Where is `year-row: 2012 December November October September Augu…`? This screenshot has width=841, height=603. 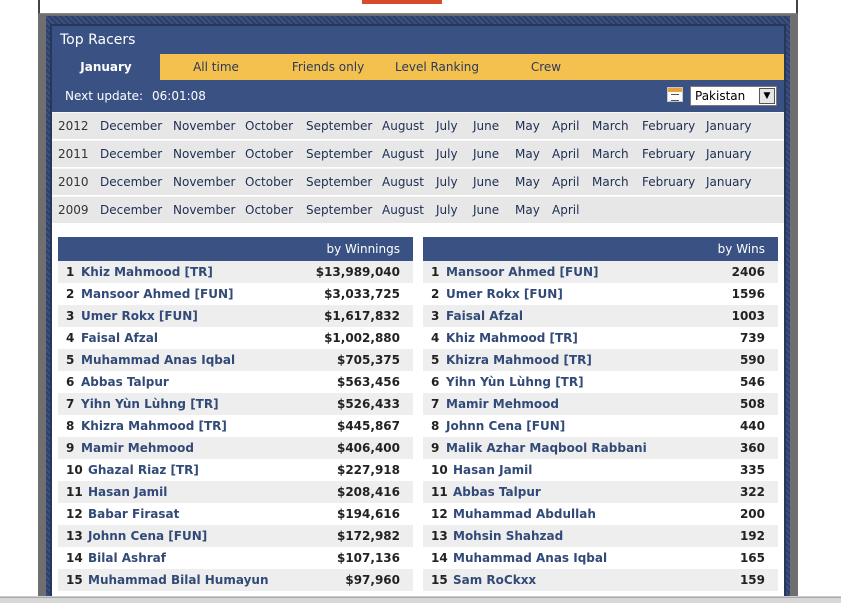
year-row: 2012 December November October September Augu… is located at coordinates (418, 125).